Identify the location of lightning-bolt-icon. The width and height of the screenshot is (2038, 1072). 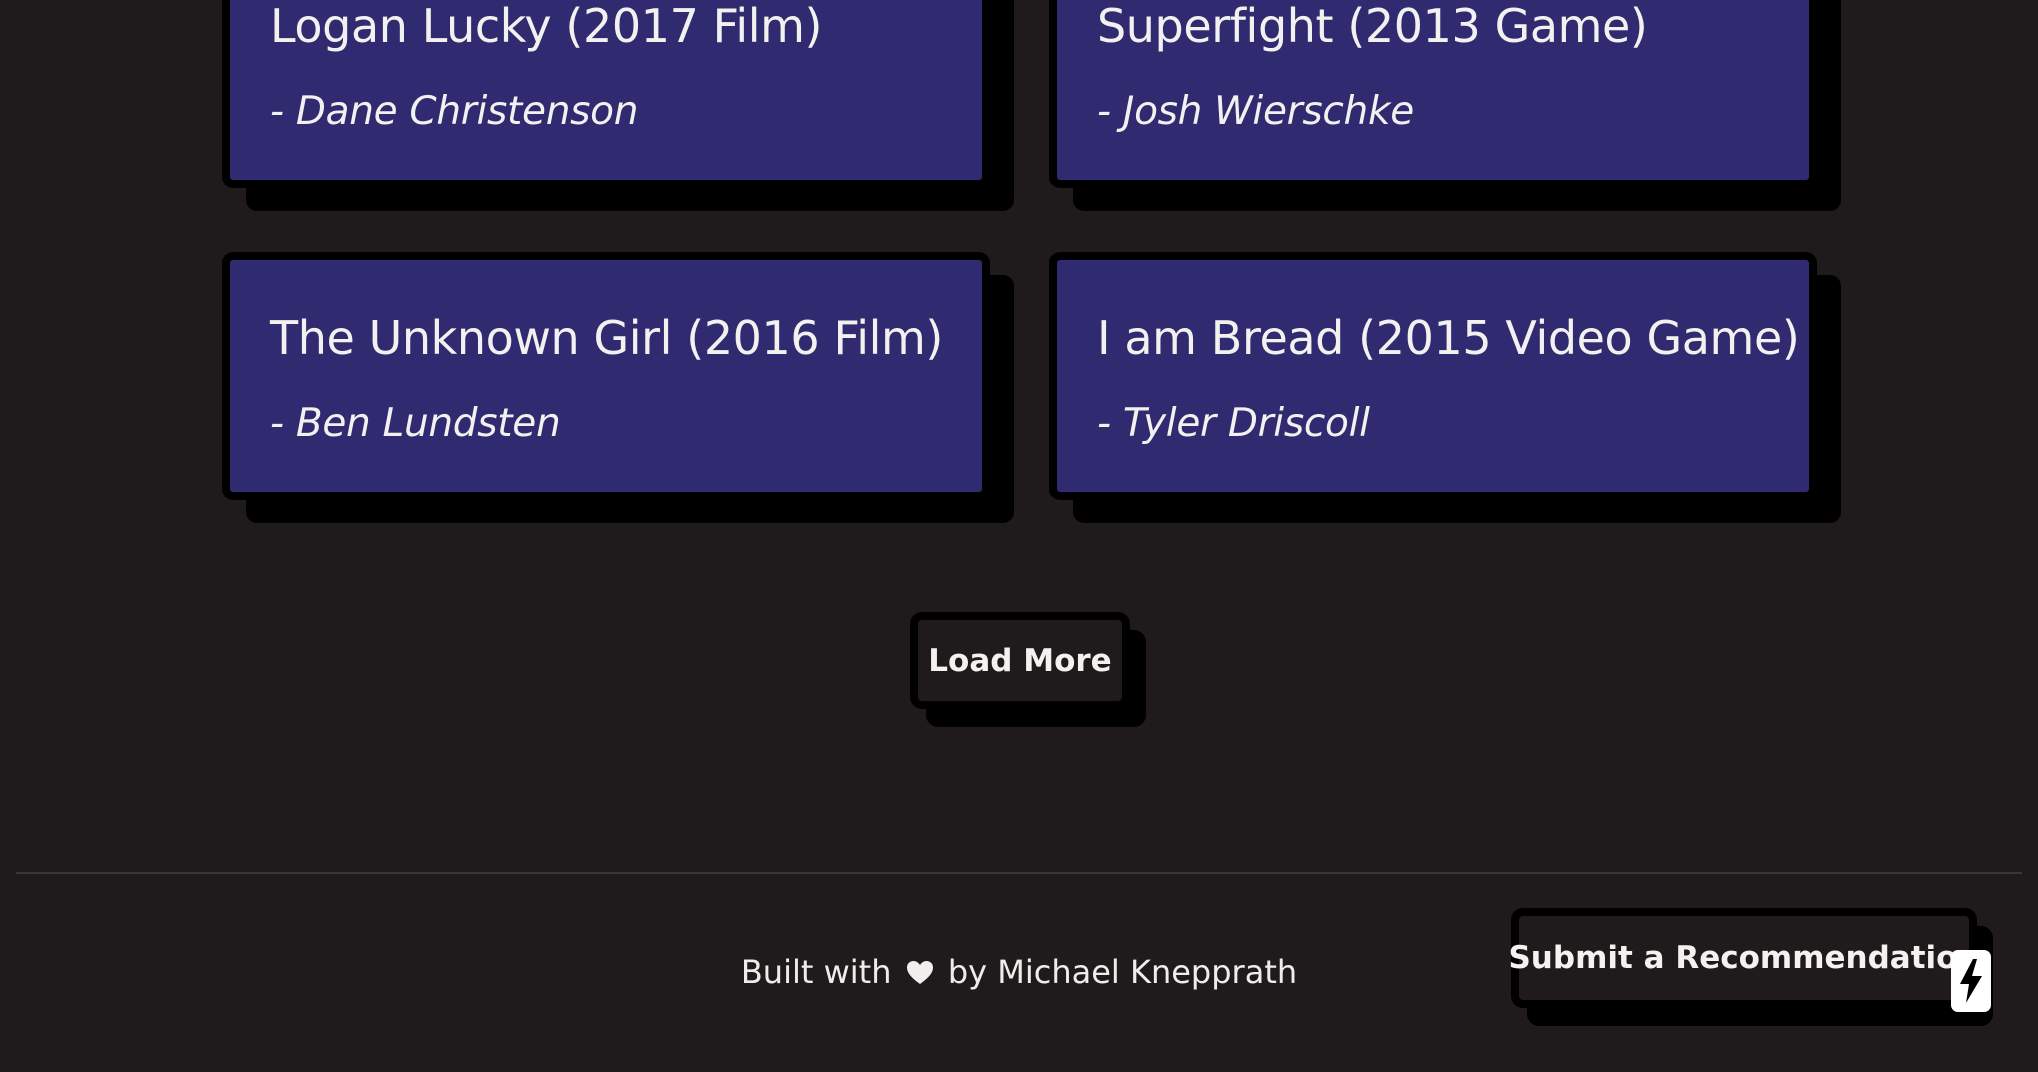
(1971, 981).